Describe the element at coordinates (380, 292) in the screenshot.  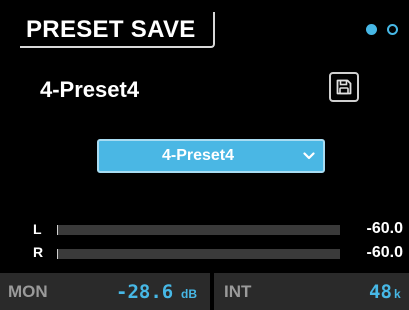
I see `sample-rate-value: 48` at that location.